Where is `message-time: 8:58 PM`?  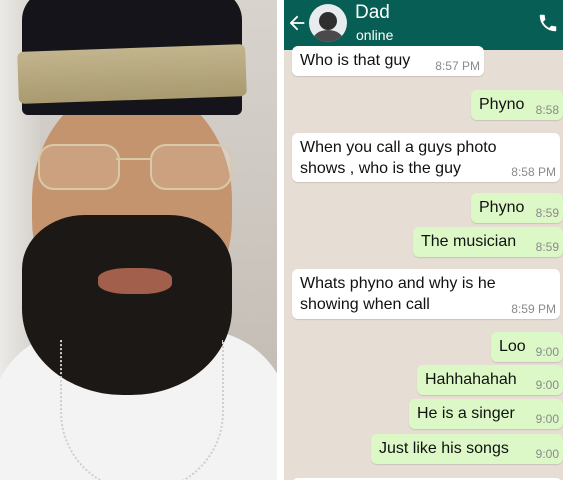
message-time: 8:58 PM is located at coordinates (533, 172).